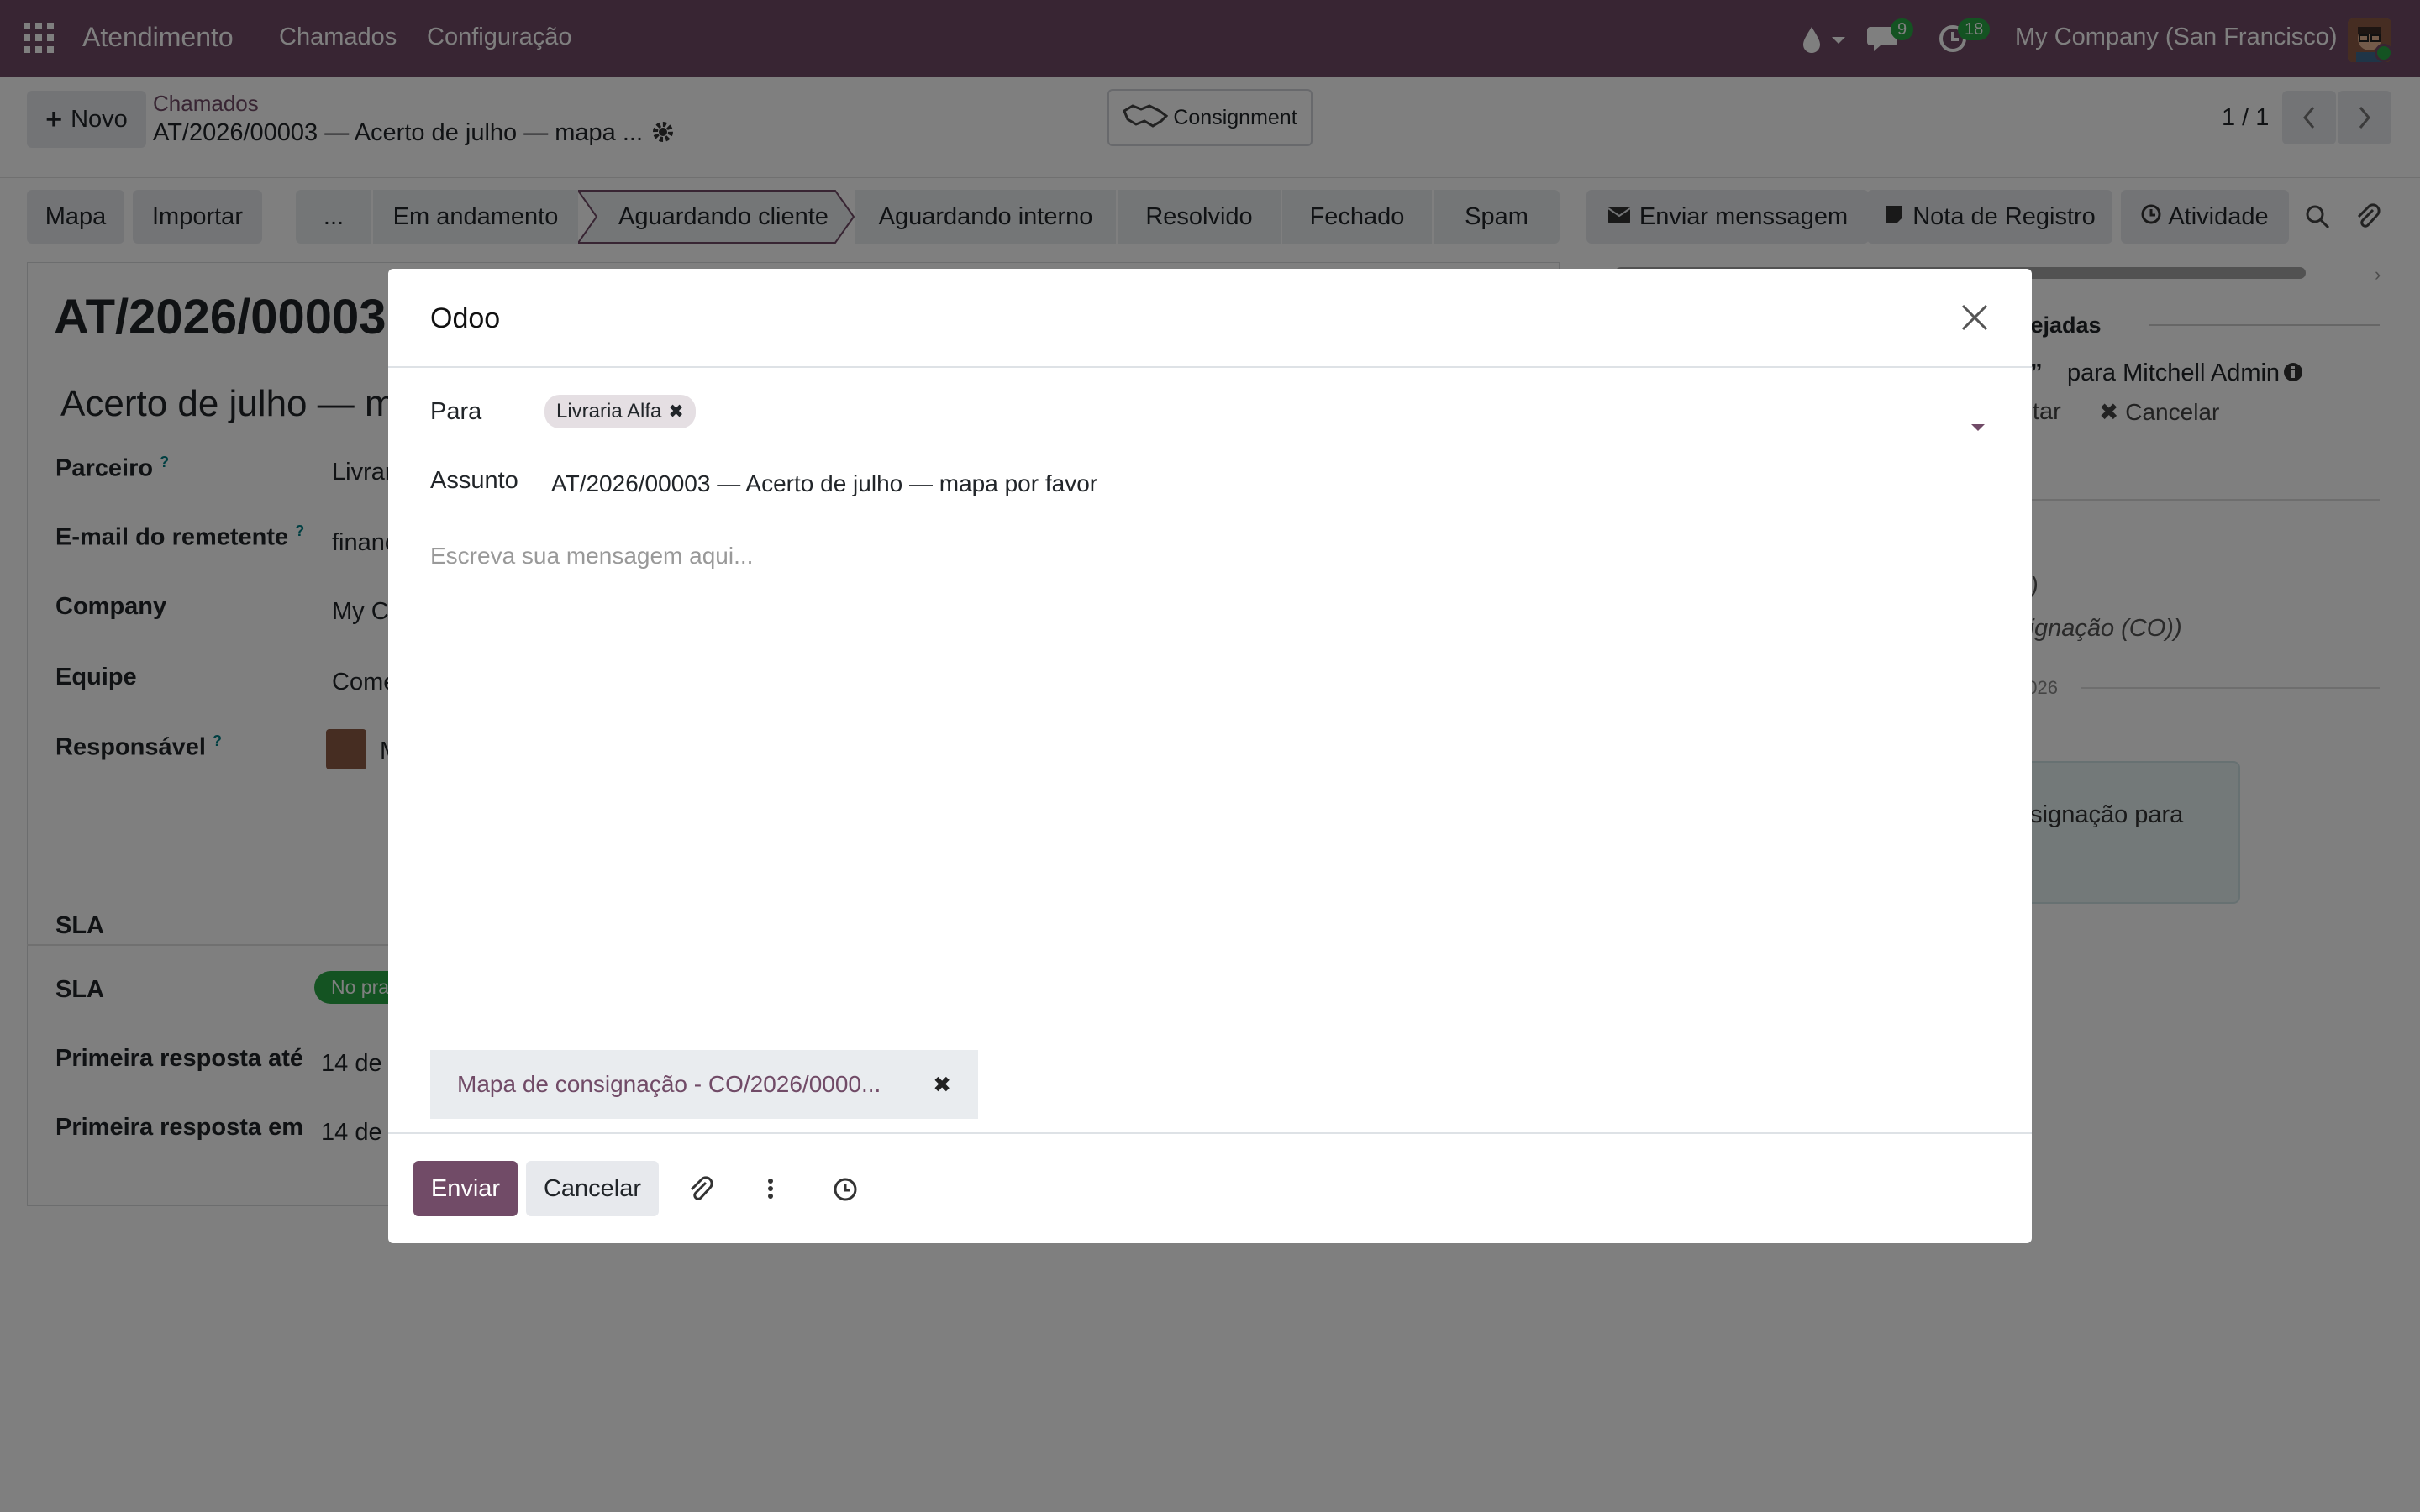 The height and width of the screenshot is (1512, 2420). Describe the element at coordinates (474, 480) in the screenshot. I see `subject-label: Assunto` at that location.